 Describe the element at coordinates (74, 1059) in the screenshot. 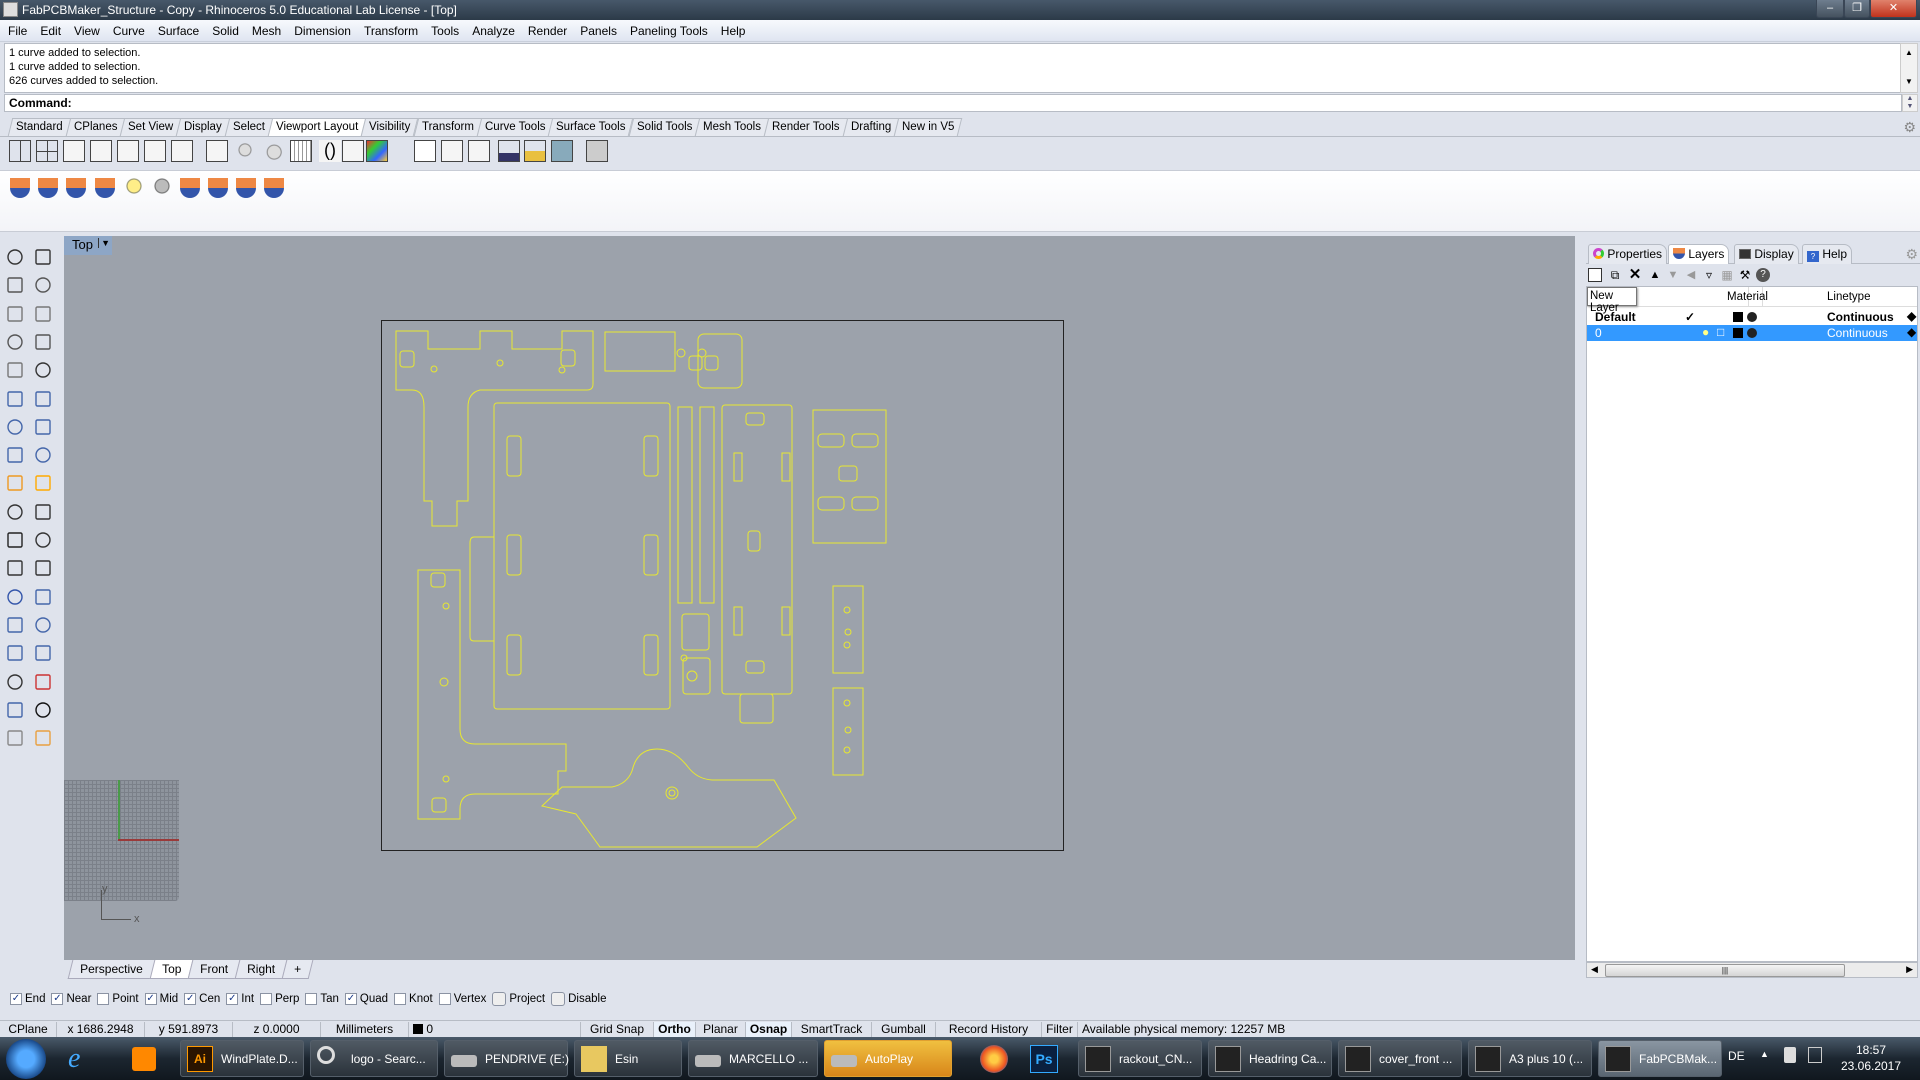

I see `internet-explorer-icon: e` at that location.